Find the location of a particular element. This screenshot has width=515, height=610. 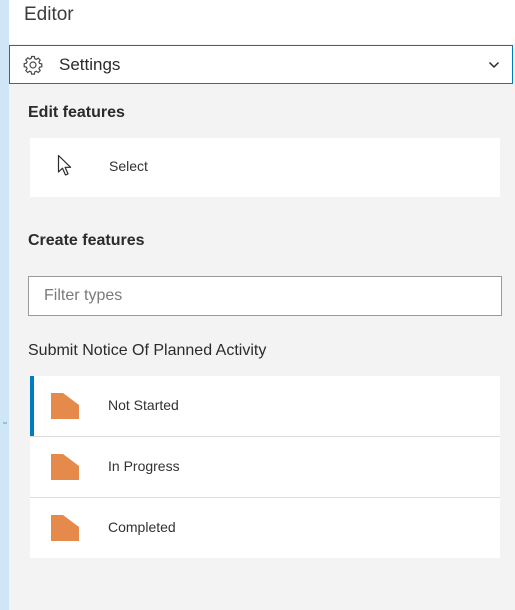

feature-type-not-started: Not Started is located at coordinates (265, 406).